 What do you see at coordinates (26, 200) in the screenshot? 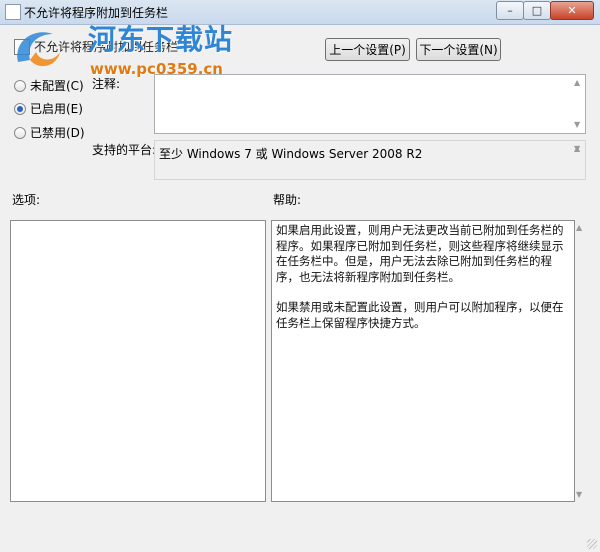
I see `options-label: 选项:` at bounding box center [26, 200].